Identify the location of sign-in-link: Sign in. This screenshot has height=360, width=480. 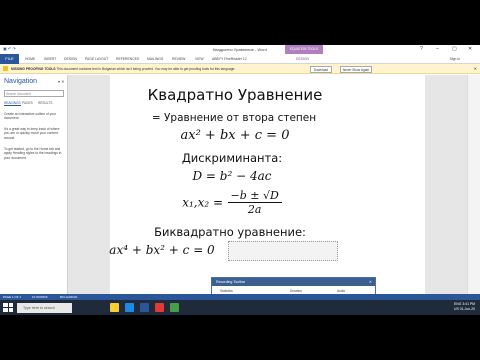
(455, 59).